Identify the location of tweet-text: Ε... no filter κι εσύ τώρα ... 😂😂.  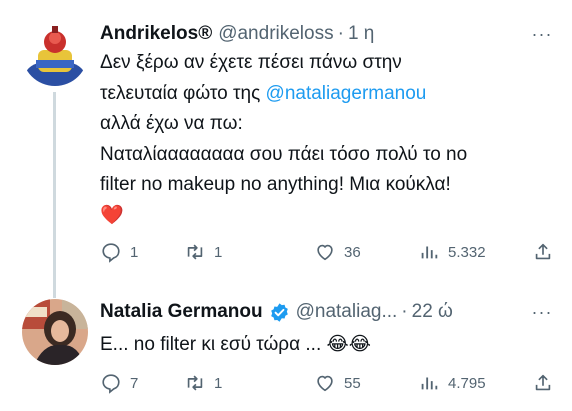
(321, 345).